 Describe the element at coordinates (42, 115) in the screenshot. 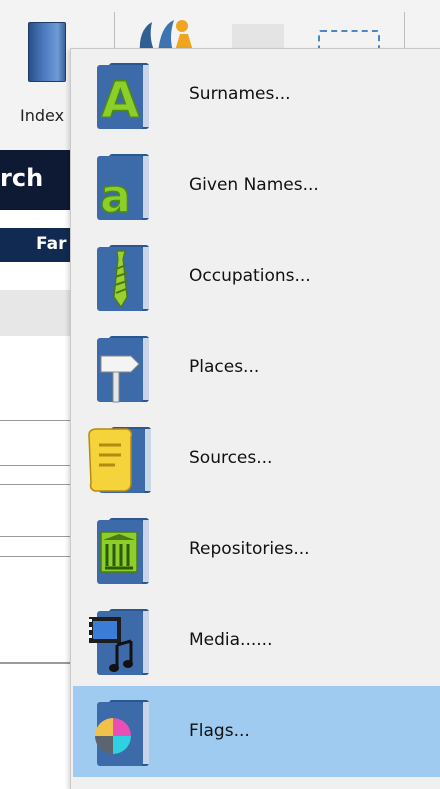

I see `index-button-label: Index` at that location.